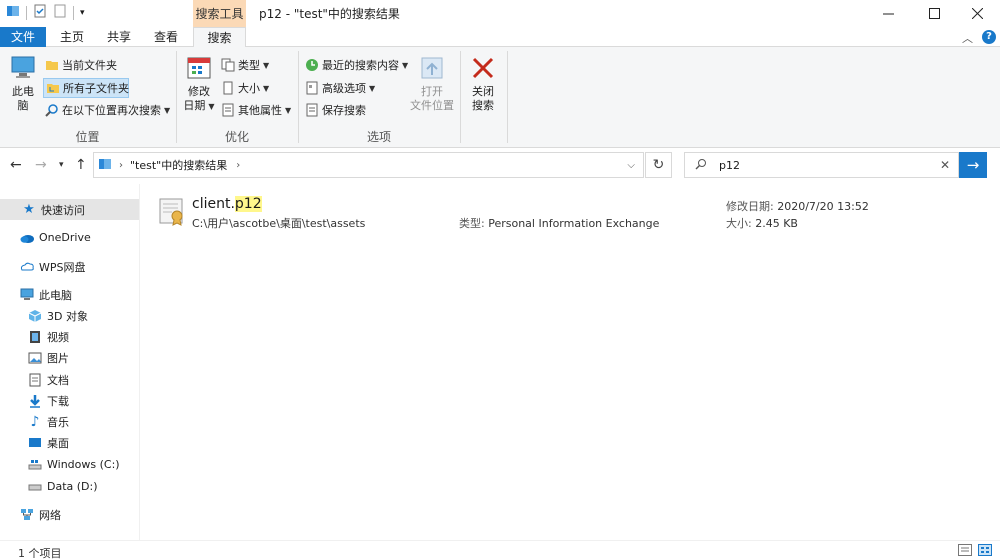  I want to click on subfolders-icon, so click(53, 88).